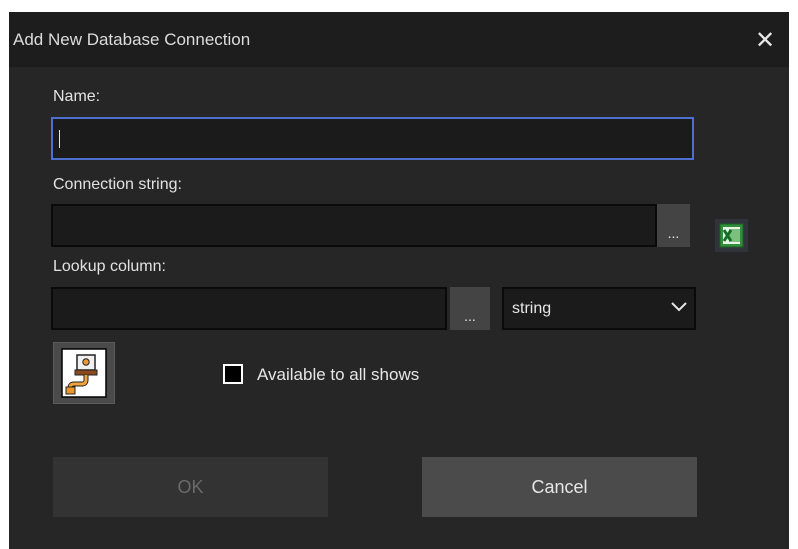 The height and width of the screenshot is (549, 798). I want to click on lookup-column-input, so click(249, 308).